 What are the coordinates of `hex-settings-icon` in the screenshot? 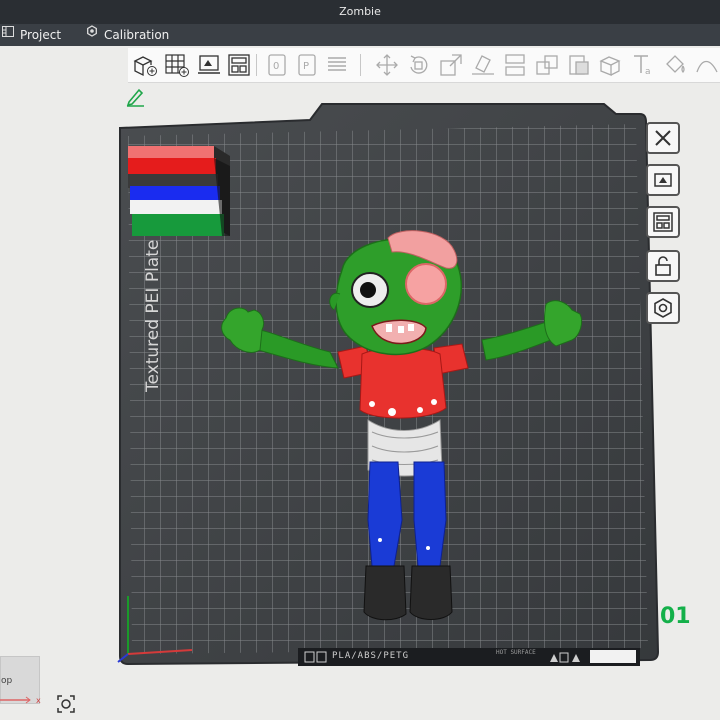 It's located at (663, 308).